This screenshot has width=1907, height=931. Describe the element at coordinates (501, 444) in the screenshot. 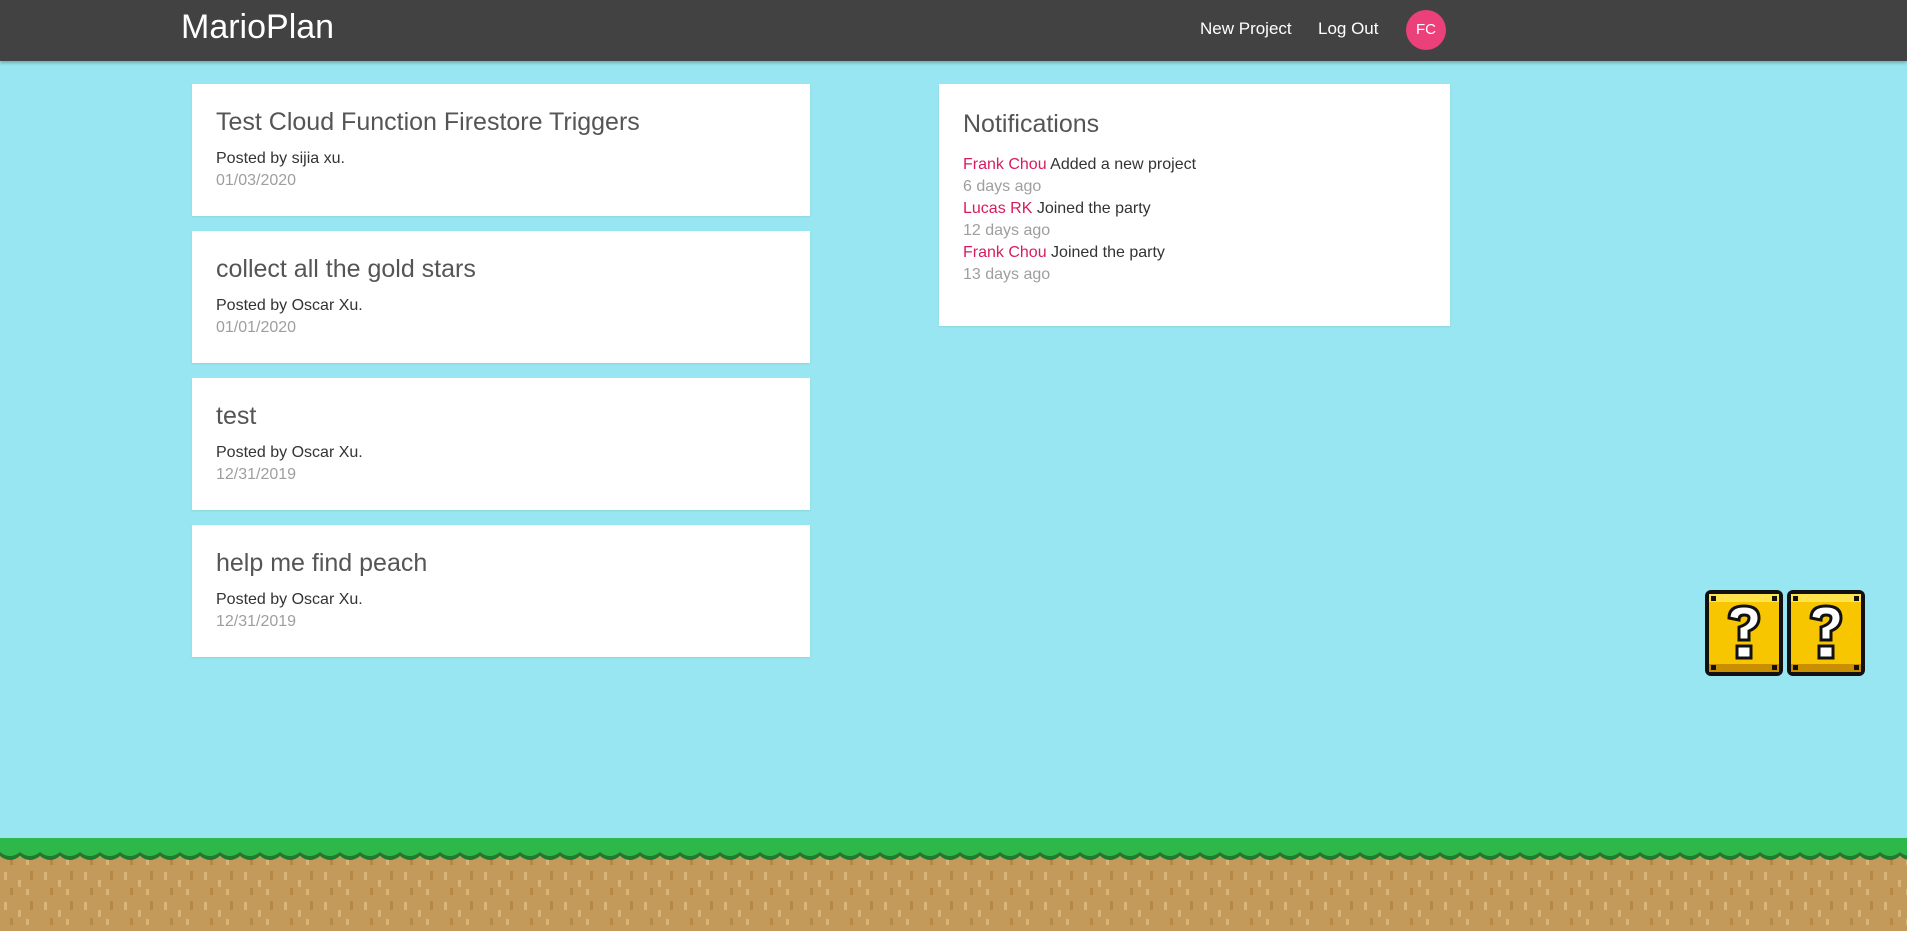

I see `project-card: test Posted by Oscar Xu. 12/31/2019` at that location.